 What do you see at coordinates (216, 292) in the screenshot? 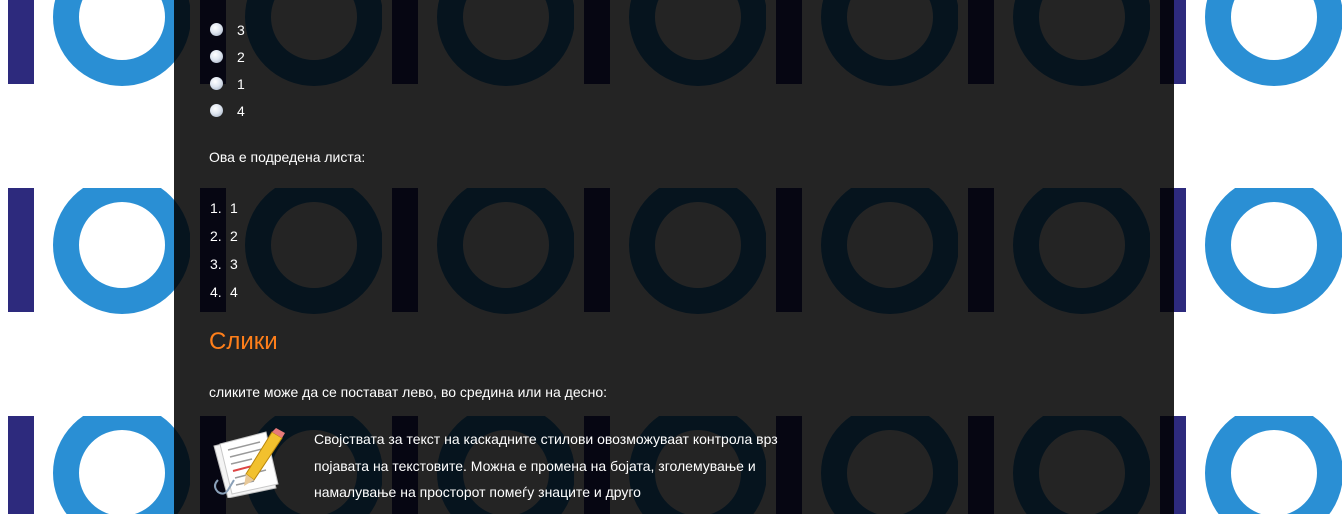
I see `list-marker: 4.` at bounding box center [216, 292].